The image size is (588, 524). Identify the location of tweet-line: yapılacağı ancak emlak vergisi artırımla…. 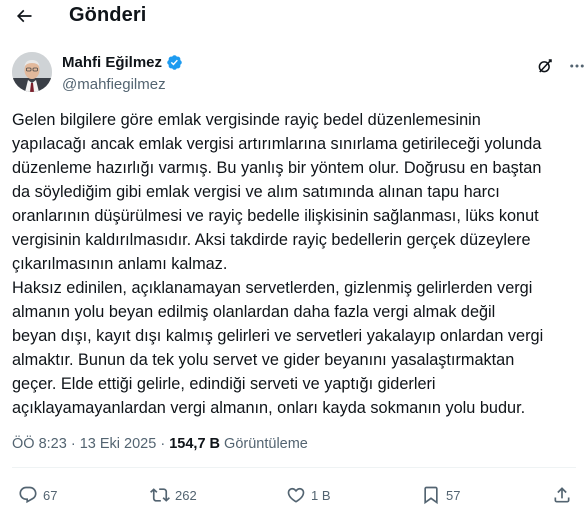
(277, 144).